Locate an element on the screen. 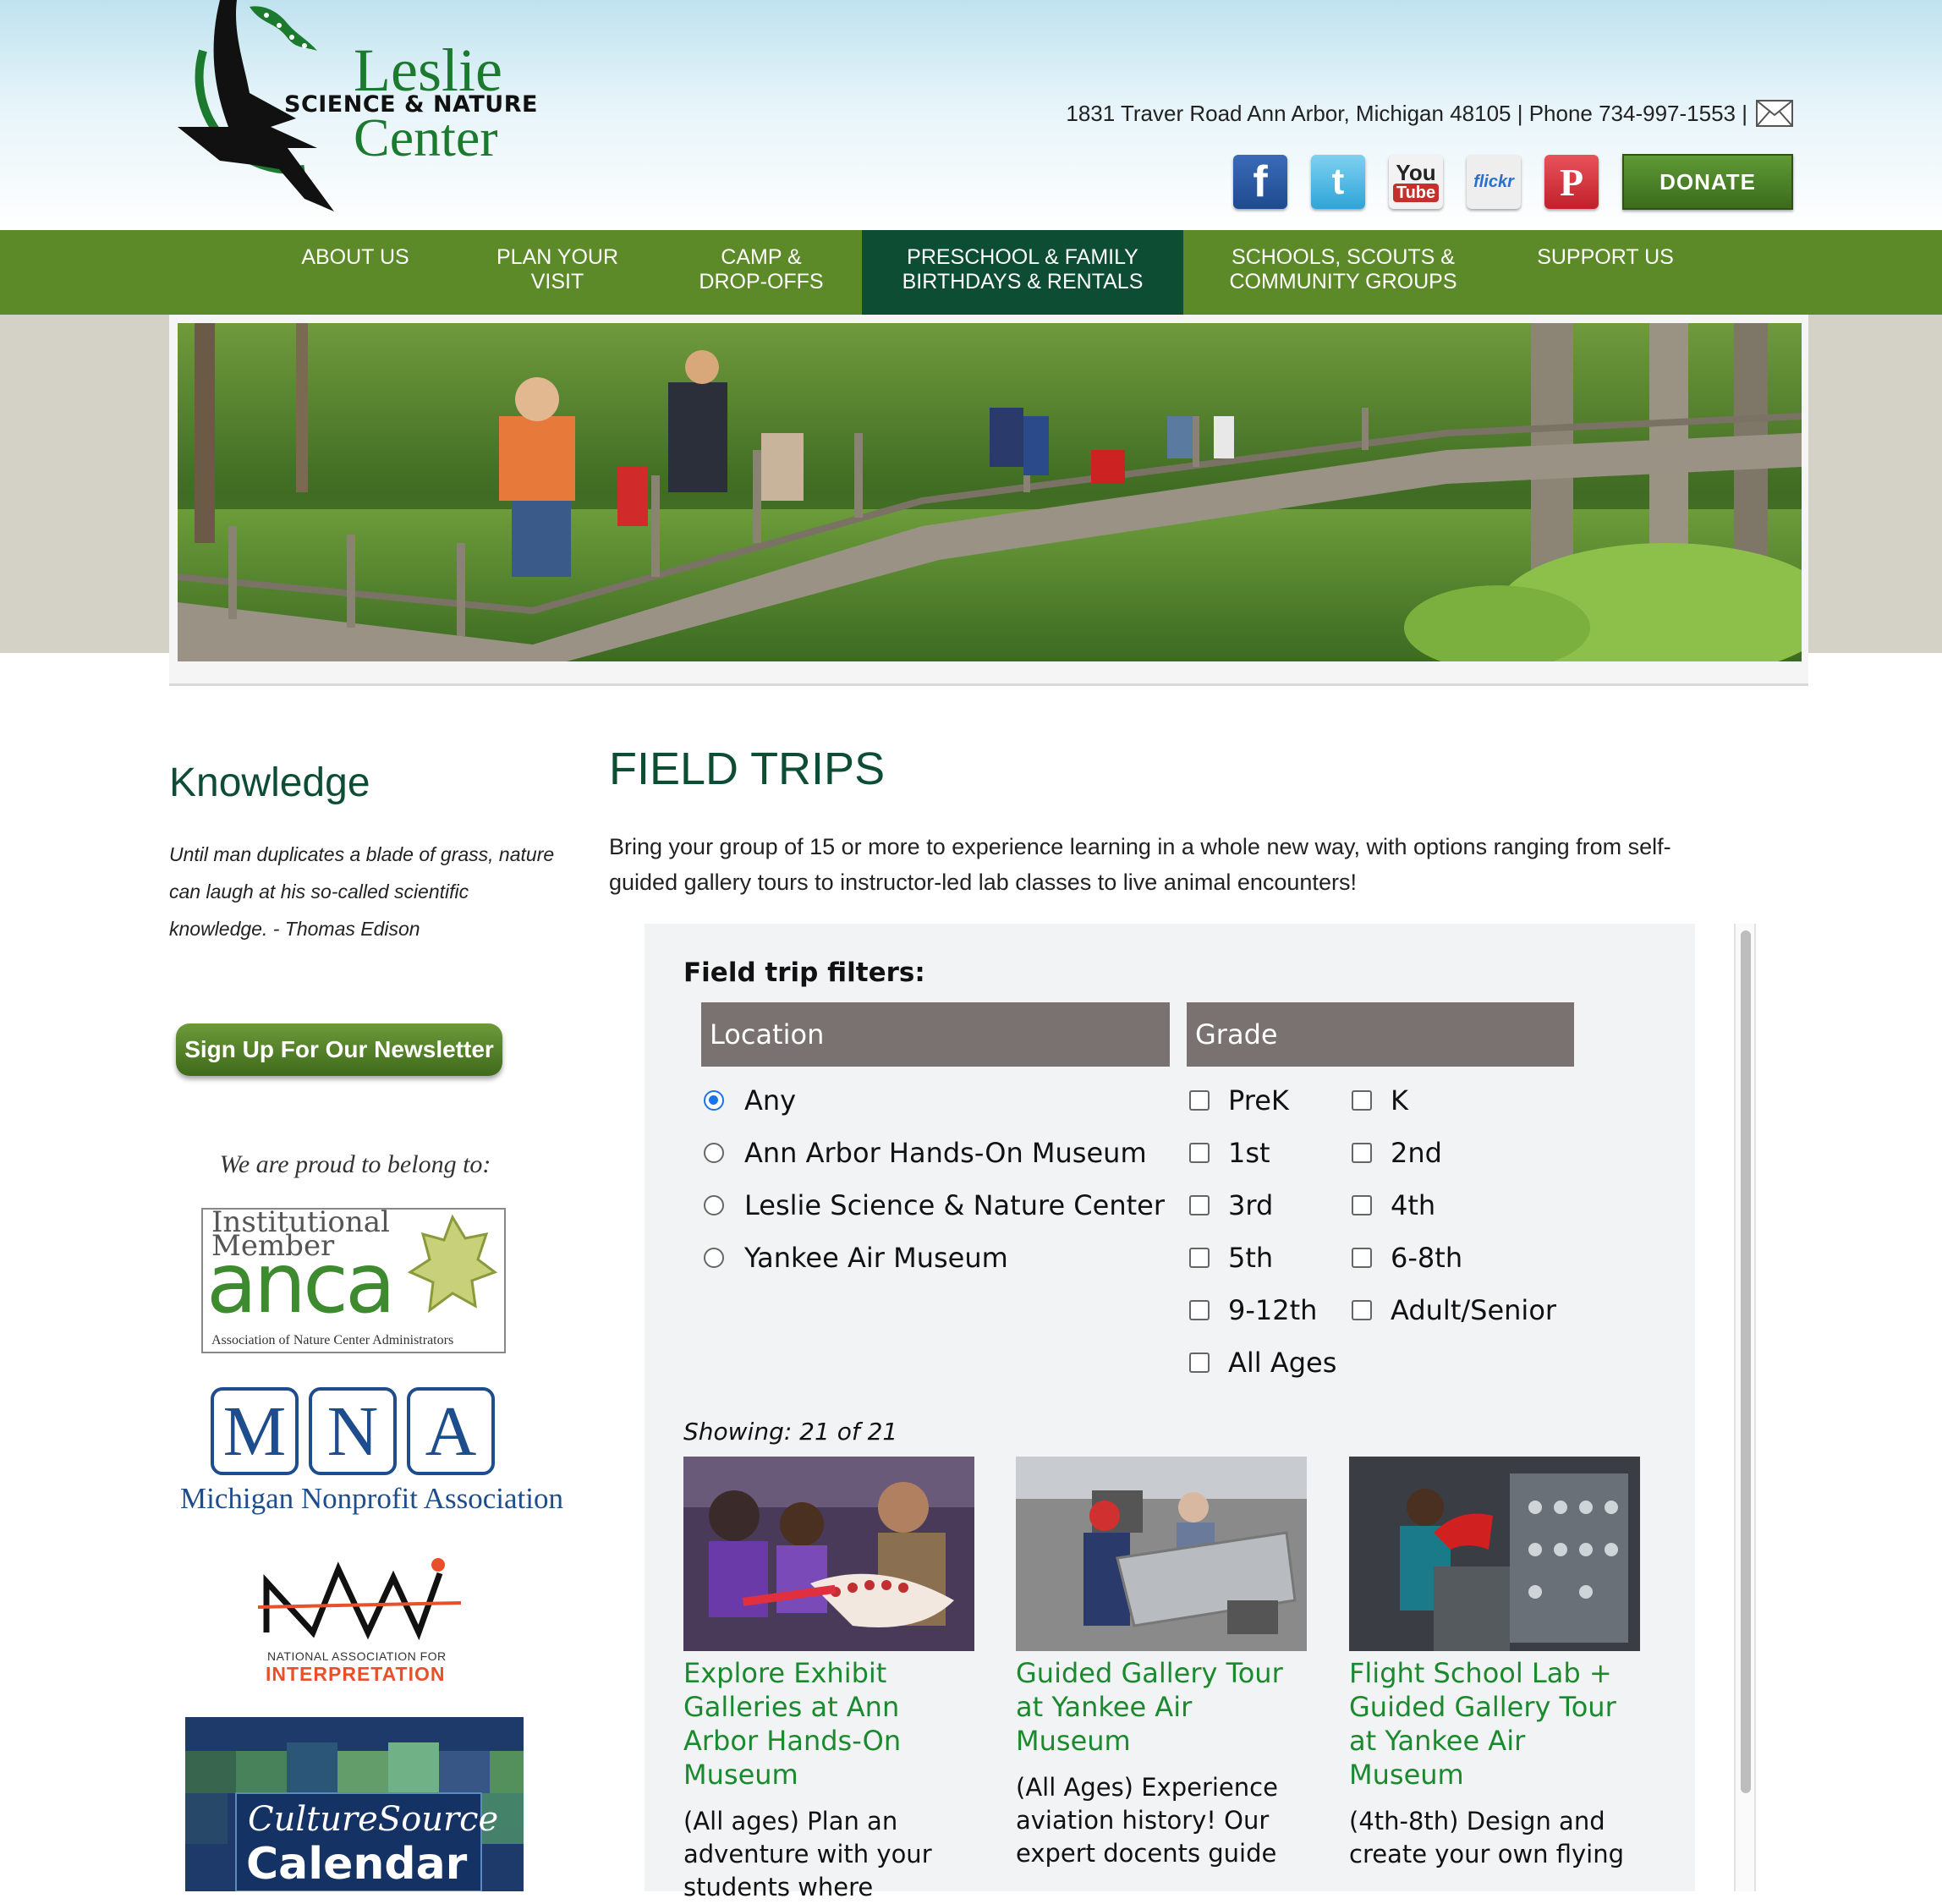 Image resolution: width=1942 pixels, height=1904 pixels. trip-card-title: Guided Gallery Tour at Yankee Air Museum is located at coordinates (1161, 1707).